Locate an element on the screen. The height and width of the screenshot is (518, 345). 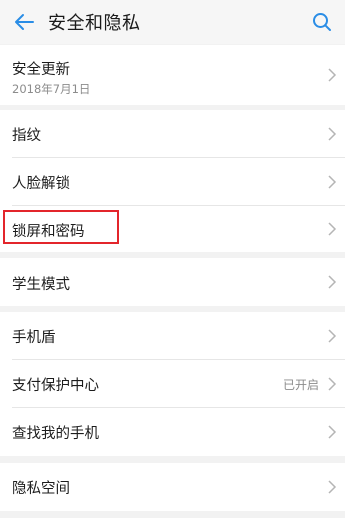
student-mode-item: 学生模式 is located at coordinates (172, 282).